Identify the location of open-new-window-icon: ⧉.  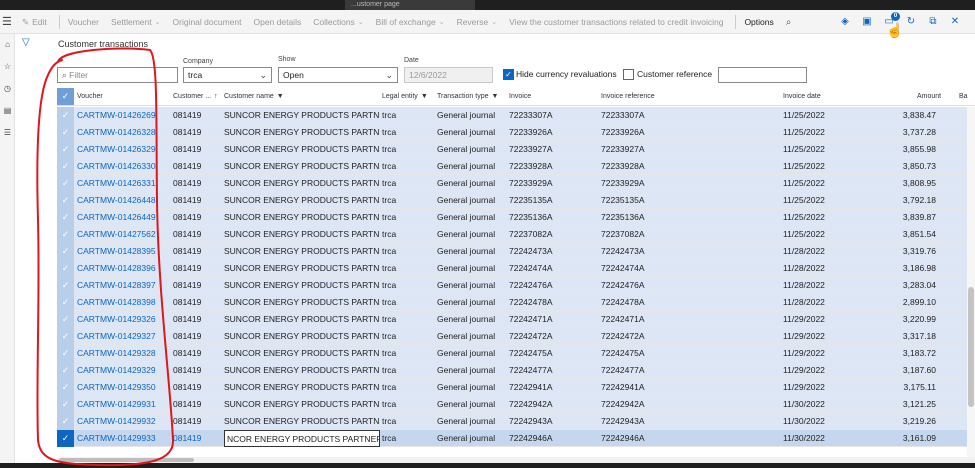
(933, 22).